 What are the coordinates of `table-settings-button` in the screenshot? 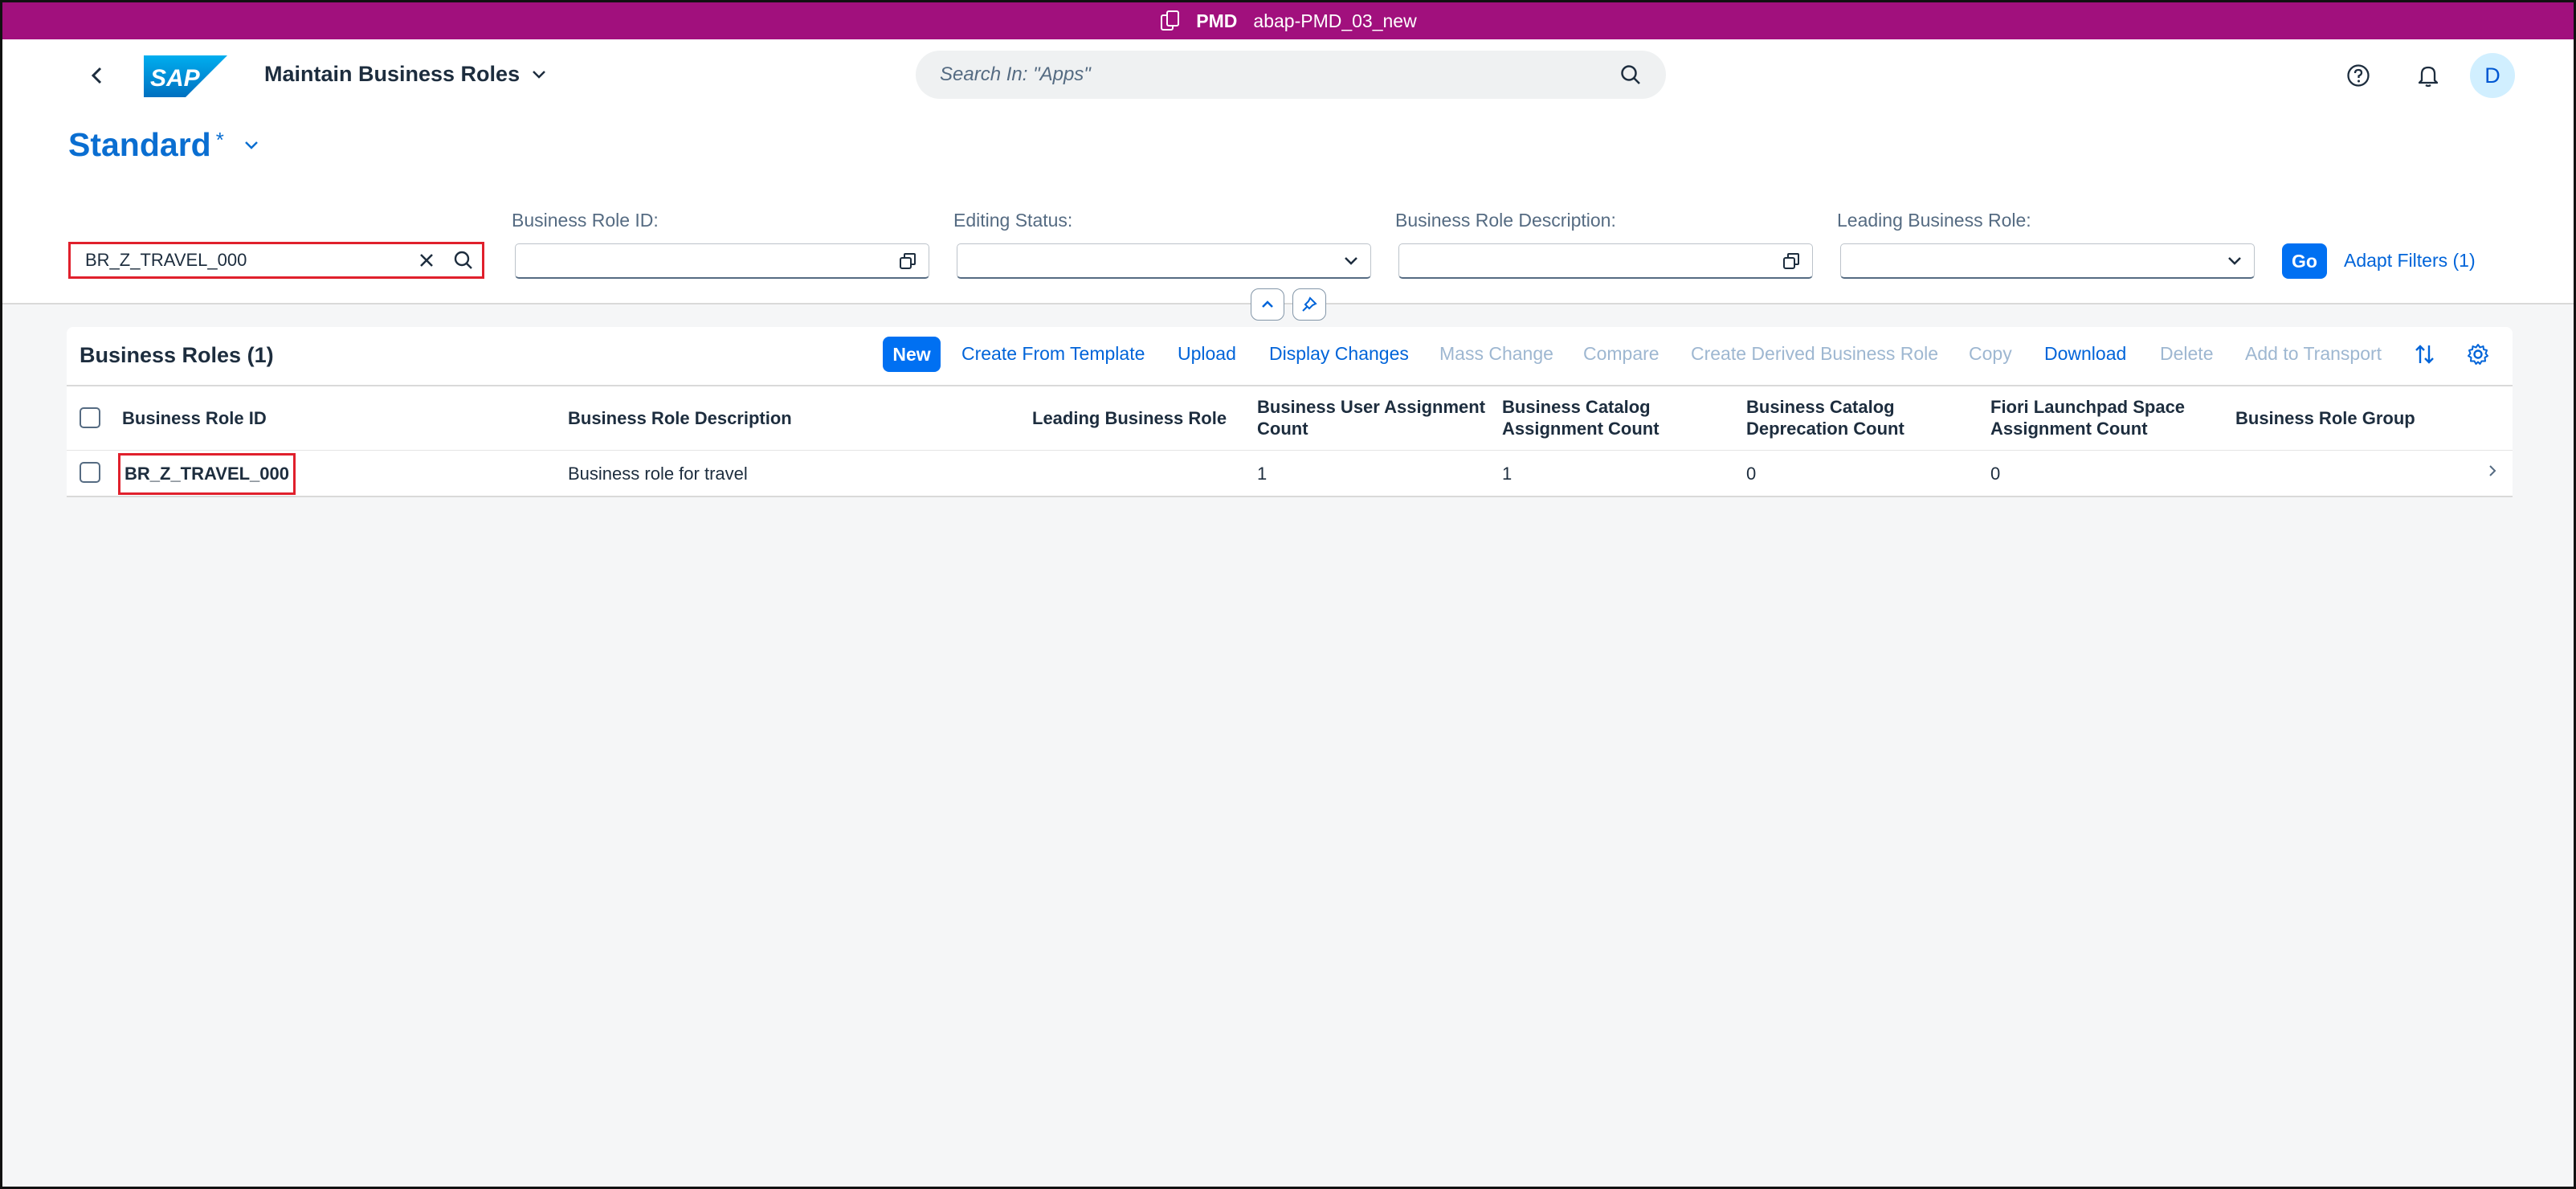 It's located at (2478, 354).